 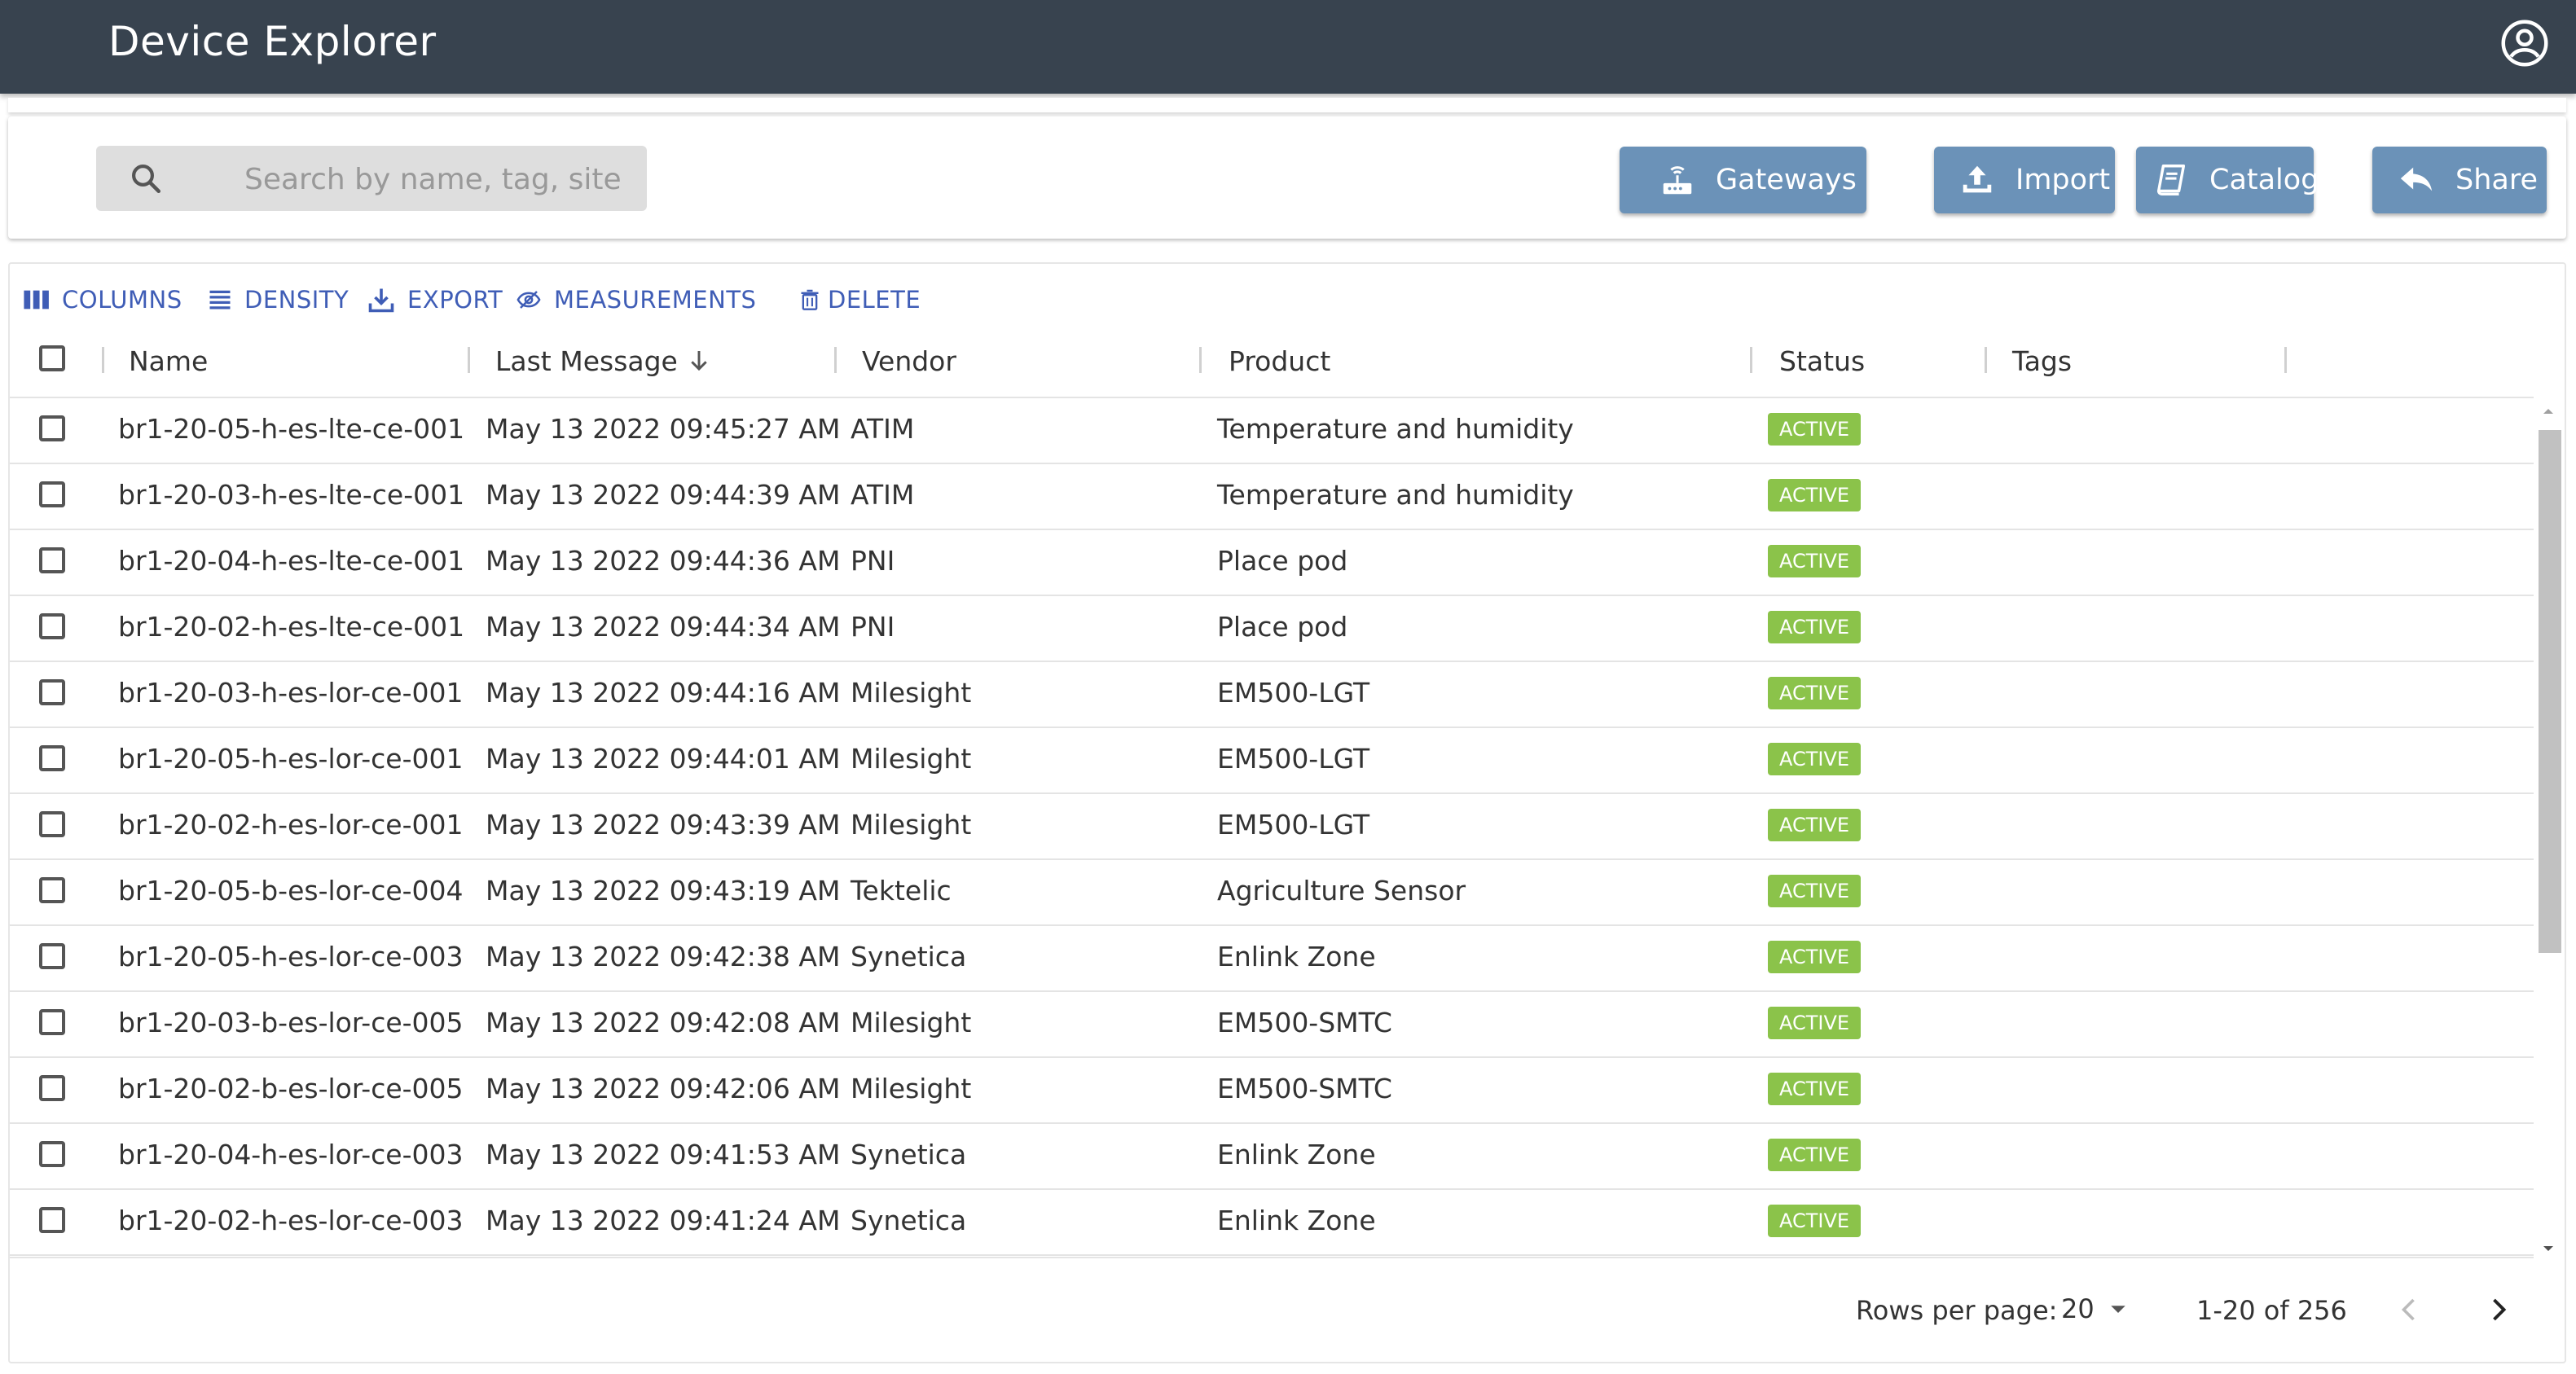 I want to click on download-icon, so click(x=381, y=299).